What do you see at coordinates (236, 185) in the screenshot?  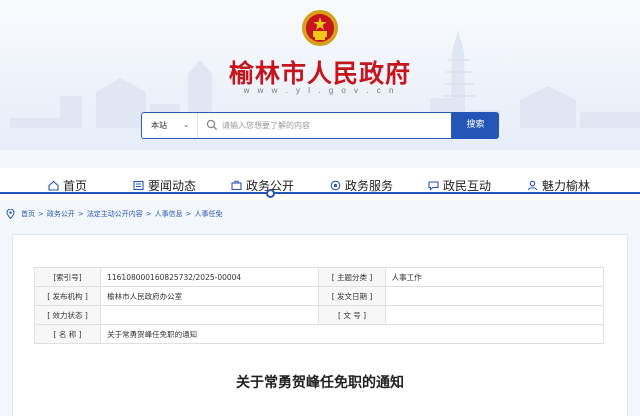 I see `briefcase-icon` at bounding box center [236, 185].